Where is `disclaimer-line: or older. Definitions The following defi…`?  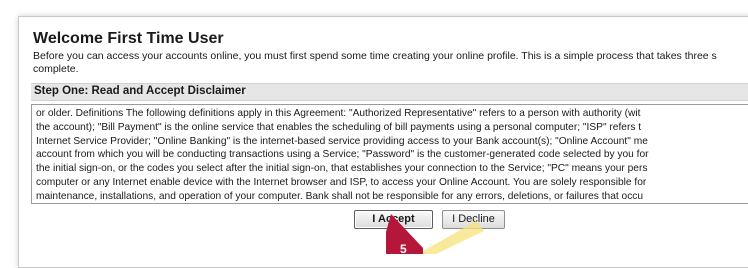 disclaimer-line: or older. Definitions The following defi… is located at coordinates (338, 113).